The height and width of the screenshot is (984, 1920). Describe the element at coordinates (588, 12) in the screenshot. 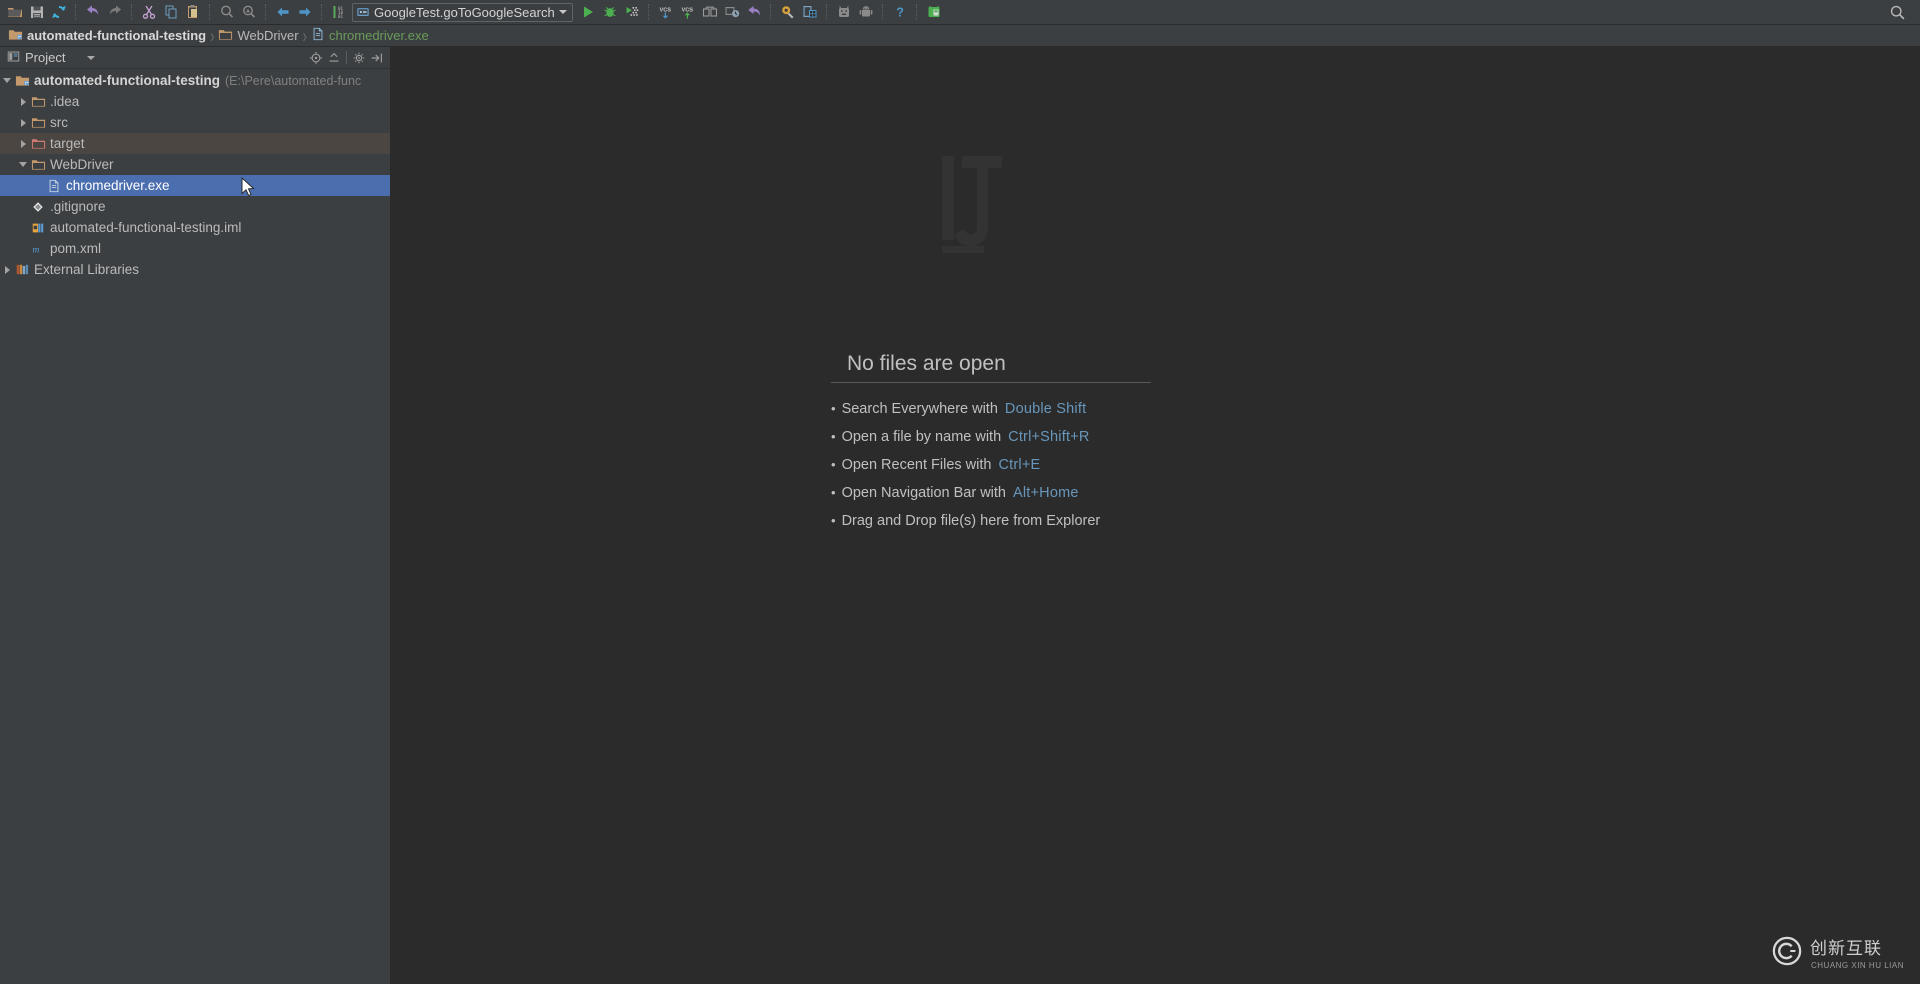

I see `run-icon` at that location.